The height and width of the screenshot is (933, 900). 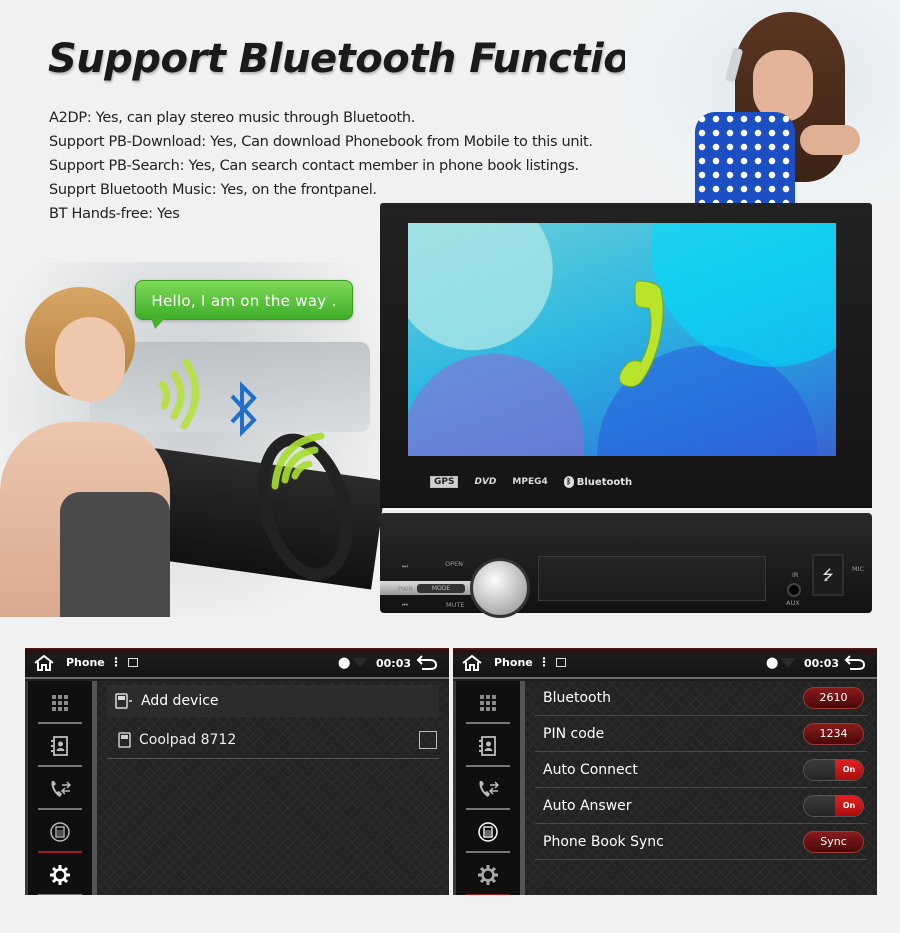 What do you see at coordinates (405, 605) in the screenshot?
I see `prev-track-button: ⏮` at bounding box center [405, 605].